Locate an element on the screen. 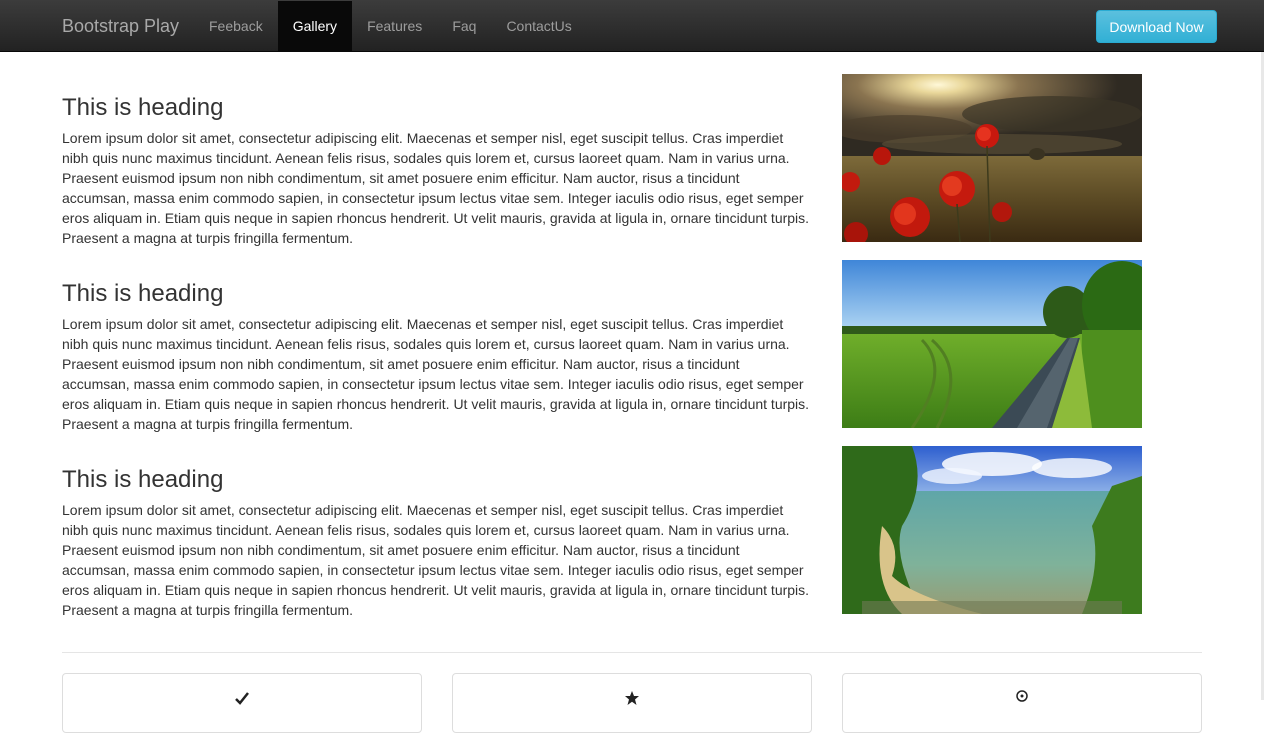 The height and width of the screenshot is (733, 1264). download-now-button: Download Now is located at coordinates (1156, 26).